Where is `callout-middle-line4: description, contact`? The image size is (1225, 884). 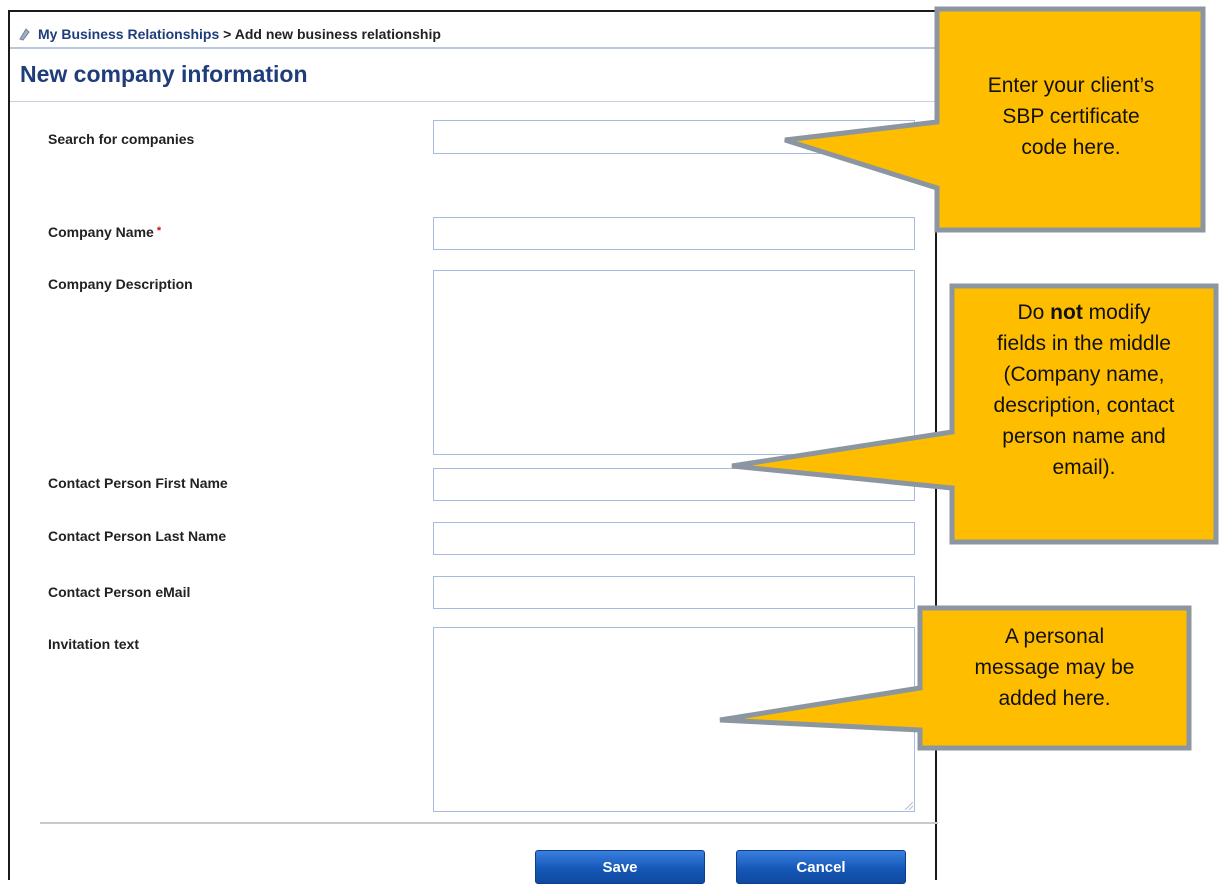 callout-middle-line4: description, contact is located at coordinates (1084, 405).